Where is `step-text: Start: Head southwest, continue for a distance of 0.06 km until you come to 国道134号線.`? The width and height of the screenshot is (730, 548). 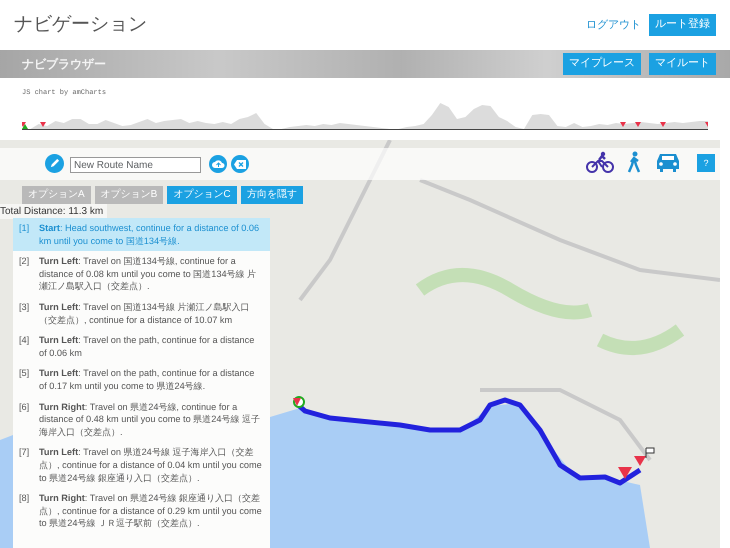 step-text: Start: Head southwest, continue for a distance of 0.06 km until you come to 国道134号線. is located at coordinates (149, 235).